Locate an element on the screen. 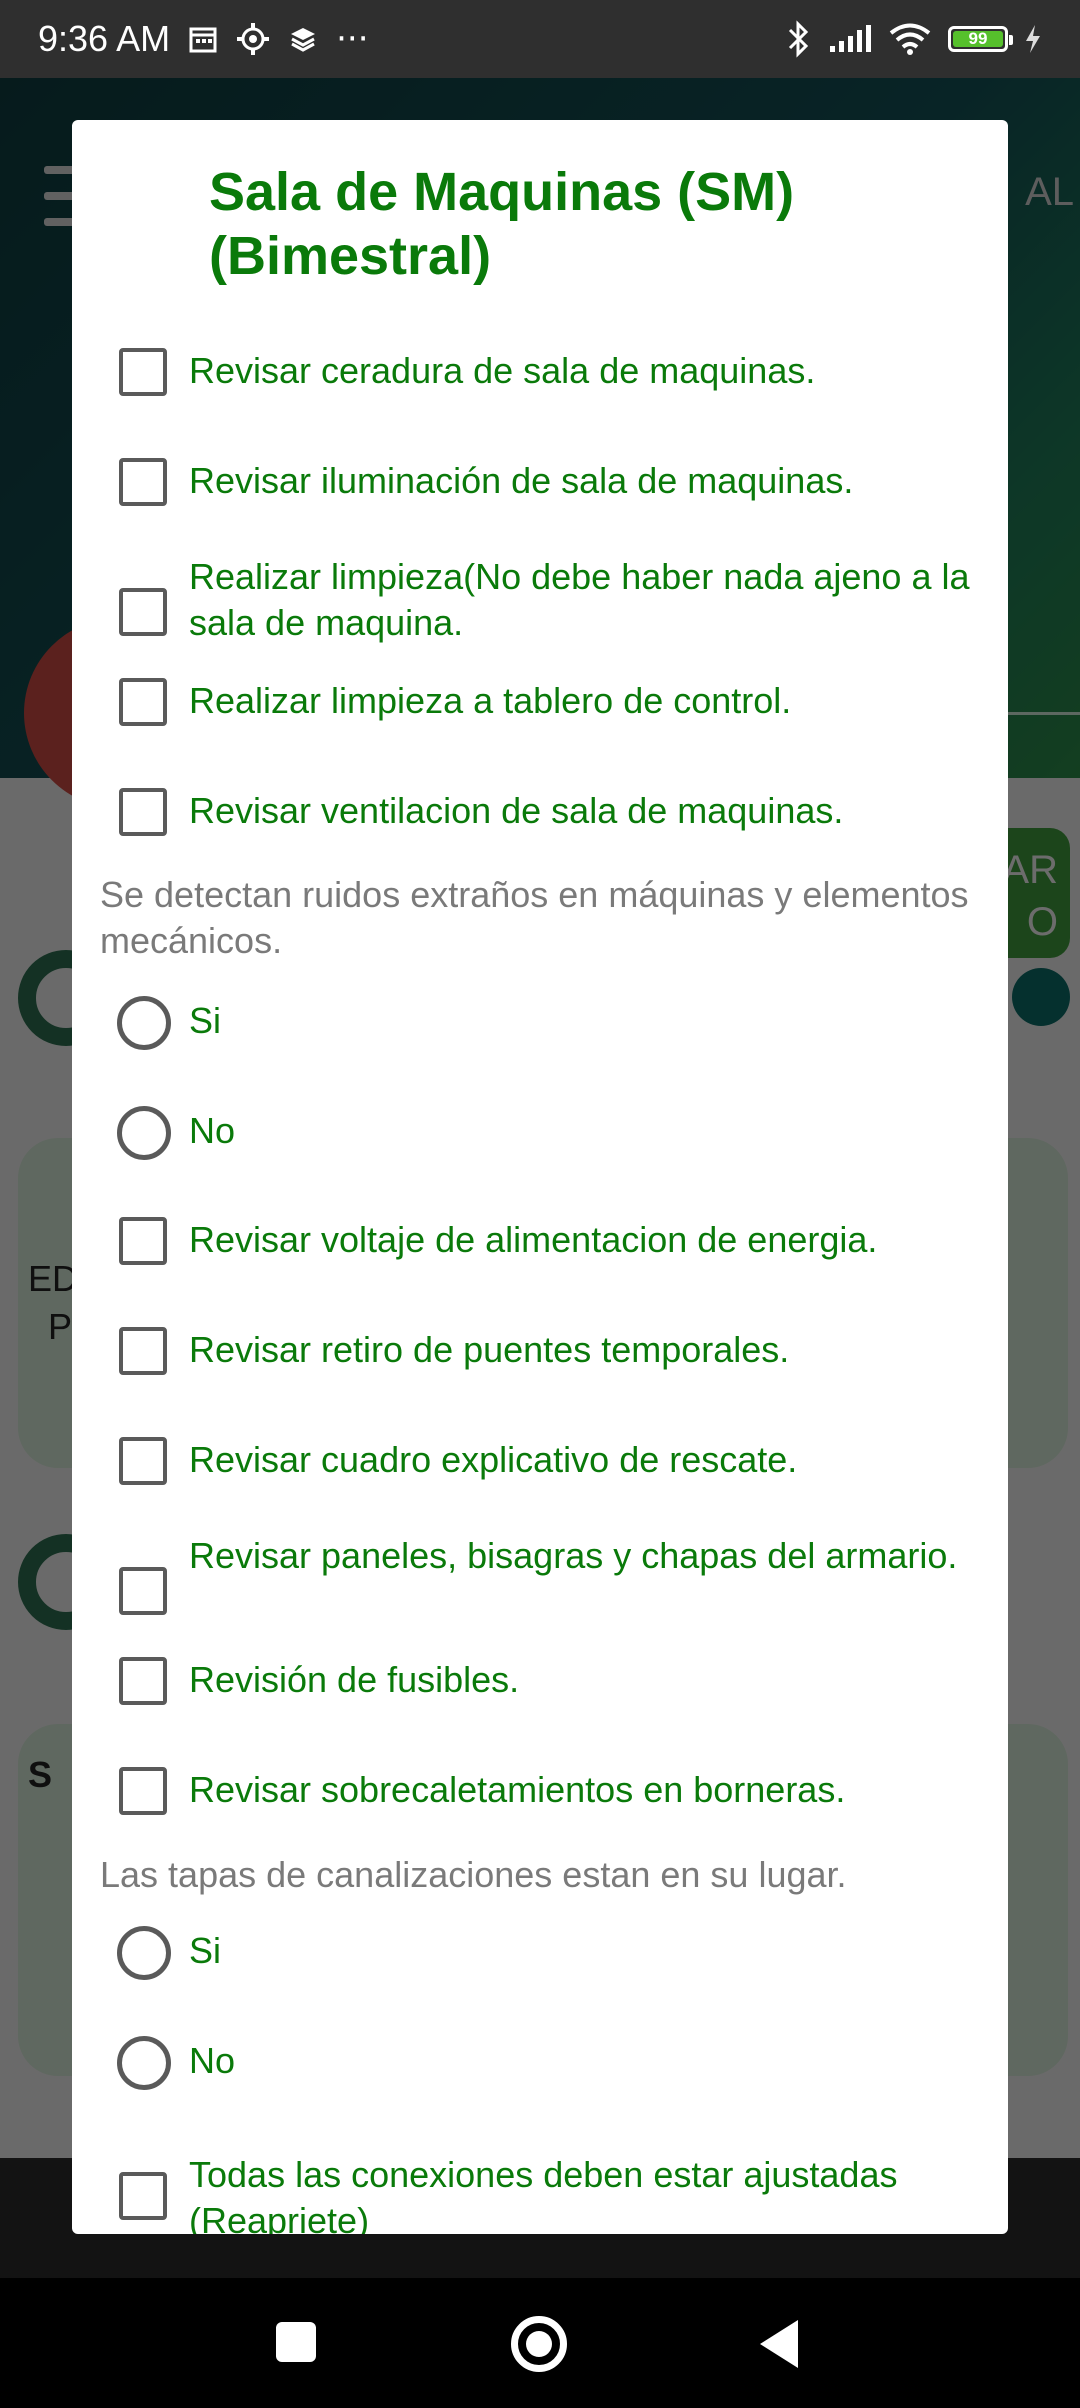  system-navigation-bar is located at coordinates (540, 2343).